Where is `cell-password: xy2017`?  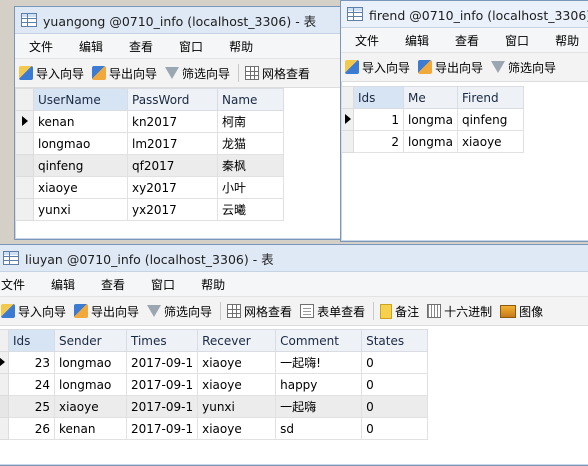
cell-password: xy2017 is located at coordinates (172, 187).